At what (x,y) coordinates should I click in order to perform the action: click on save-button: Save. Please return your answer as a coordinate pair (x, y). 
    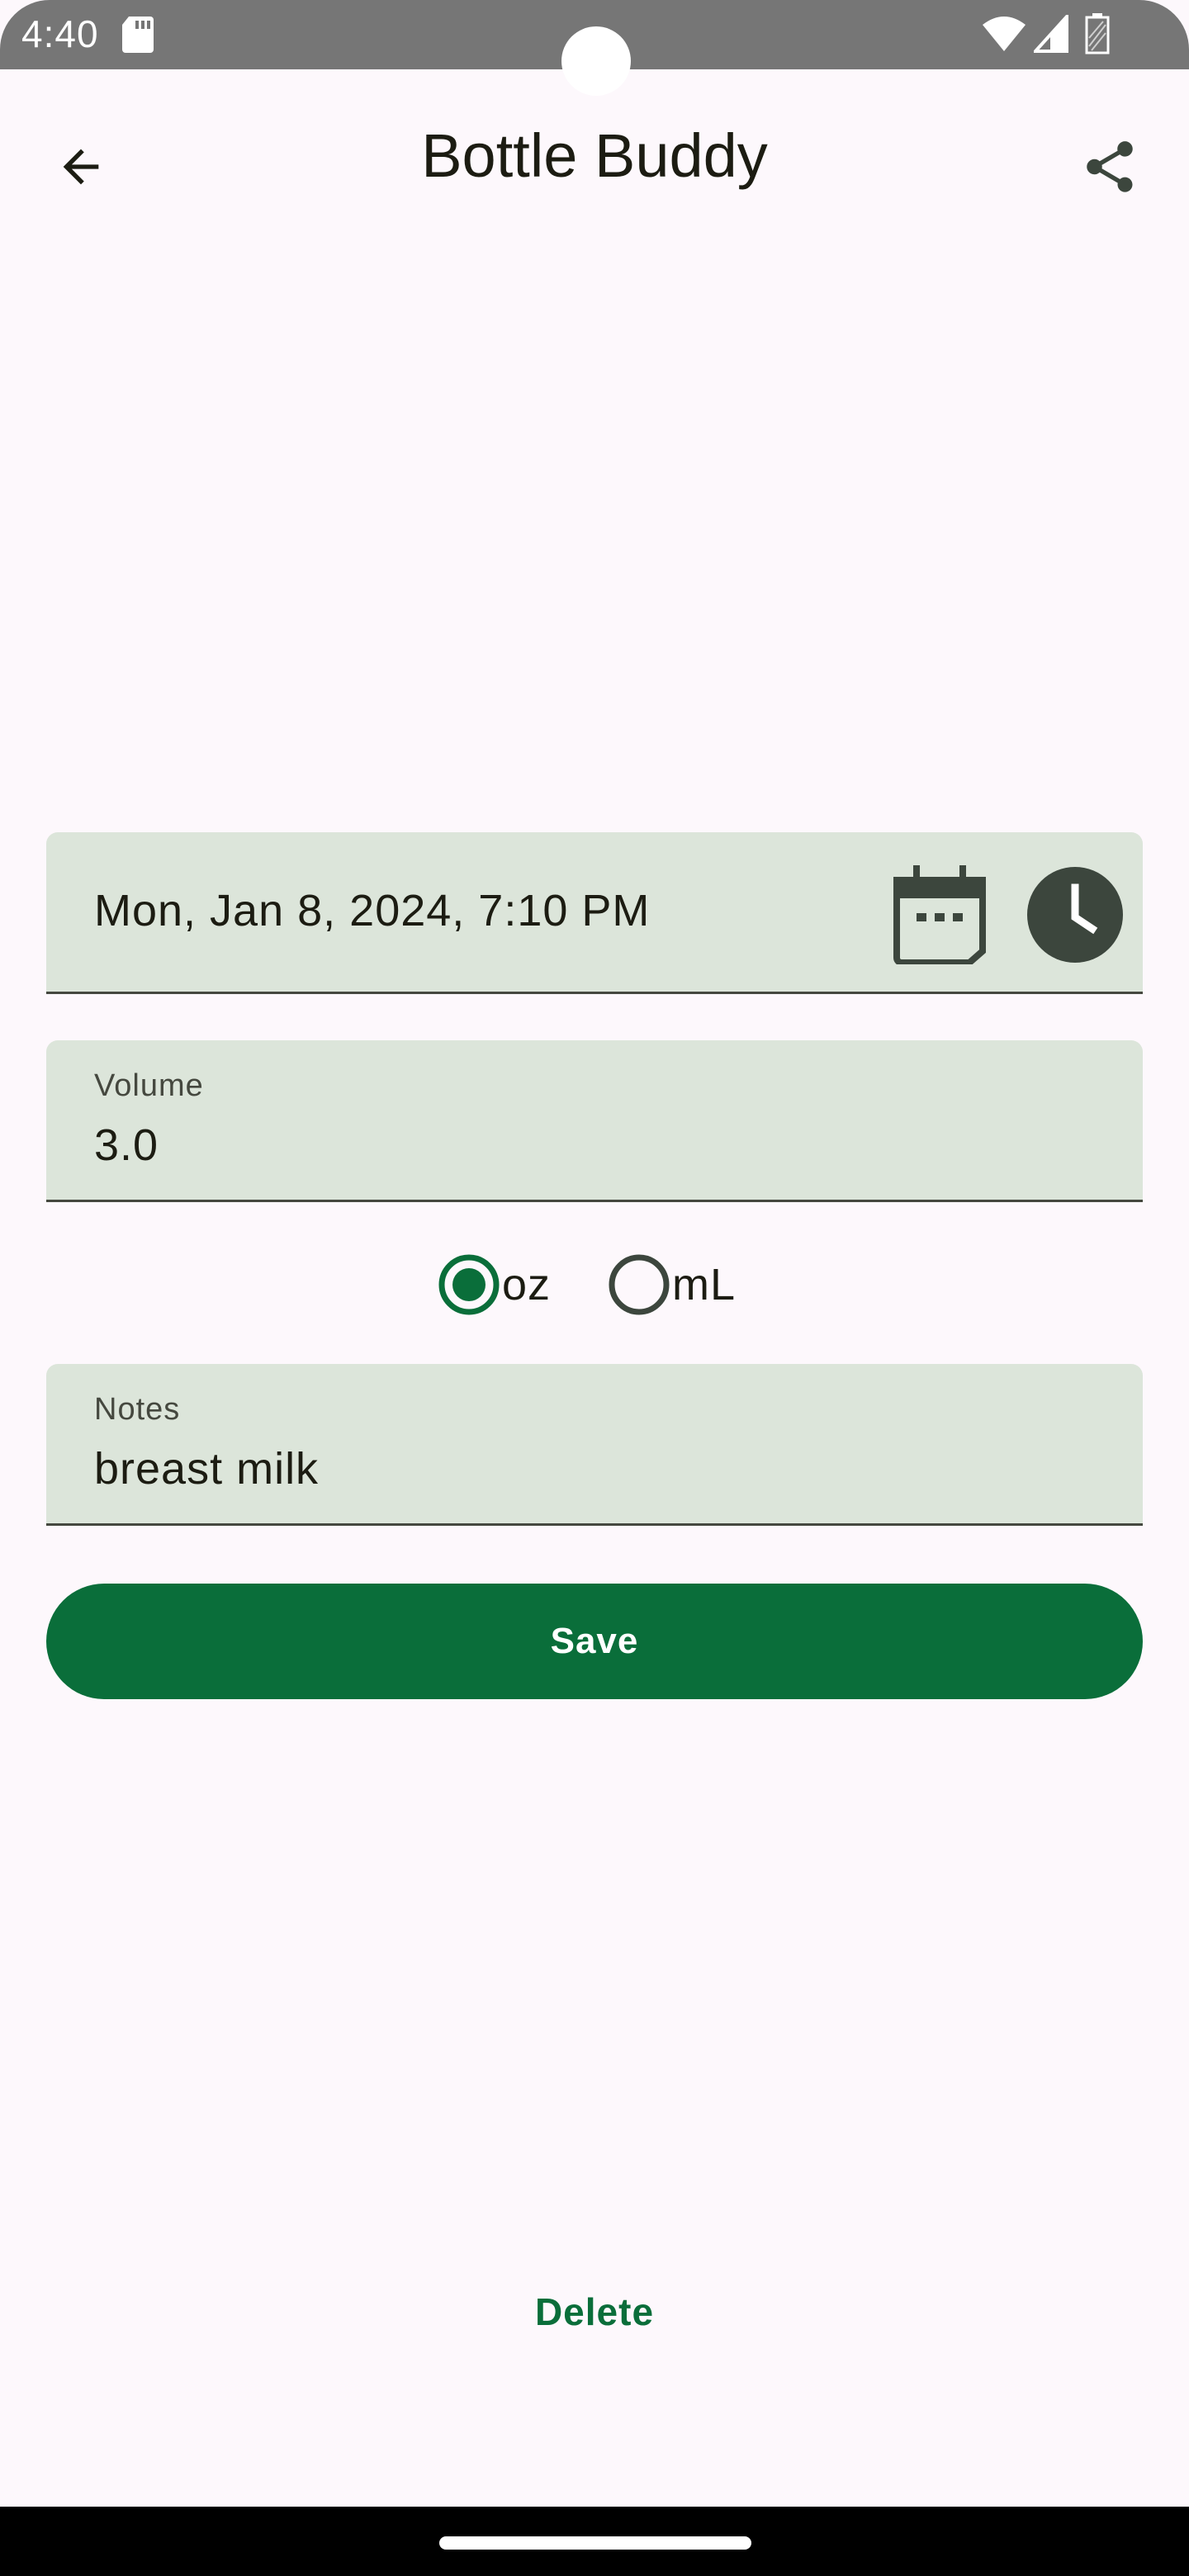
    Looking at the image, I should click on (594, 1641).